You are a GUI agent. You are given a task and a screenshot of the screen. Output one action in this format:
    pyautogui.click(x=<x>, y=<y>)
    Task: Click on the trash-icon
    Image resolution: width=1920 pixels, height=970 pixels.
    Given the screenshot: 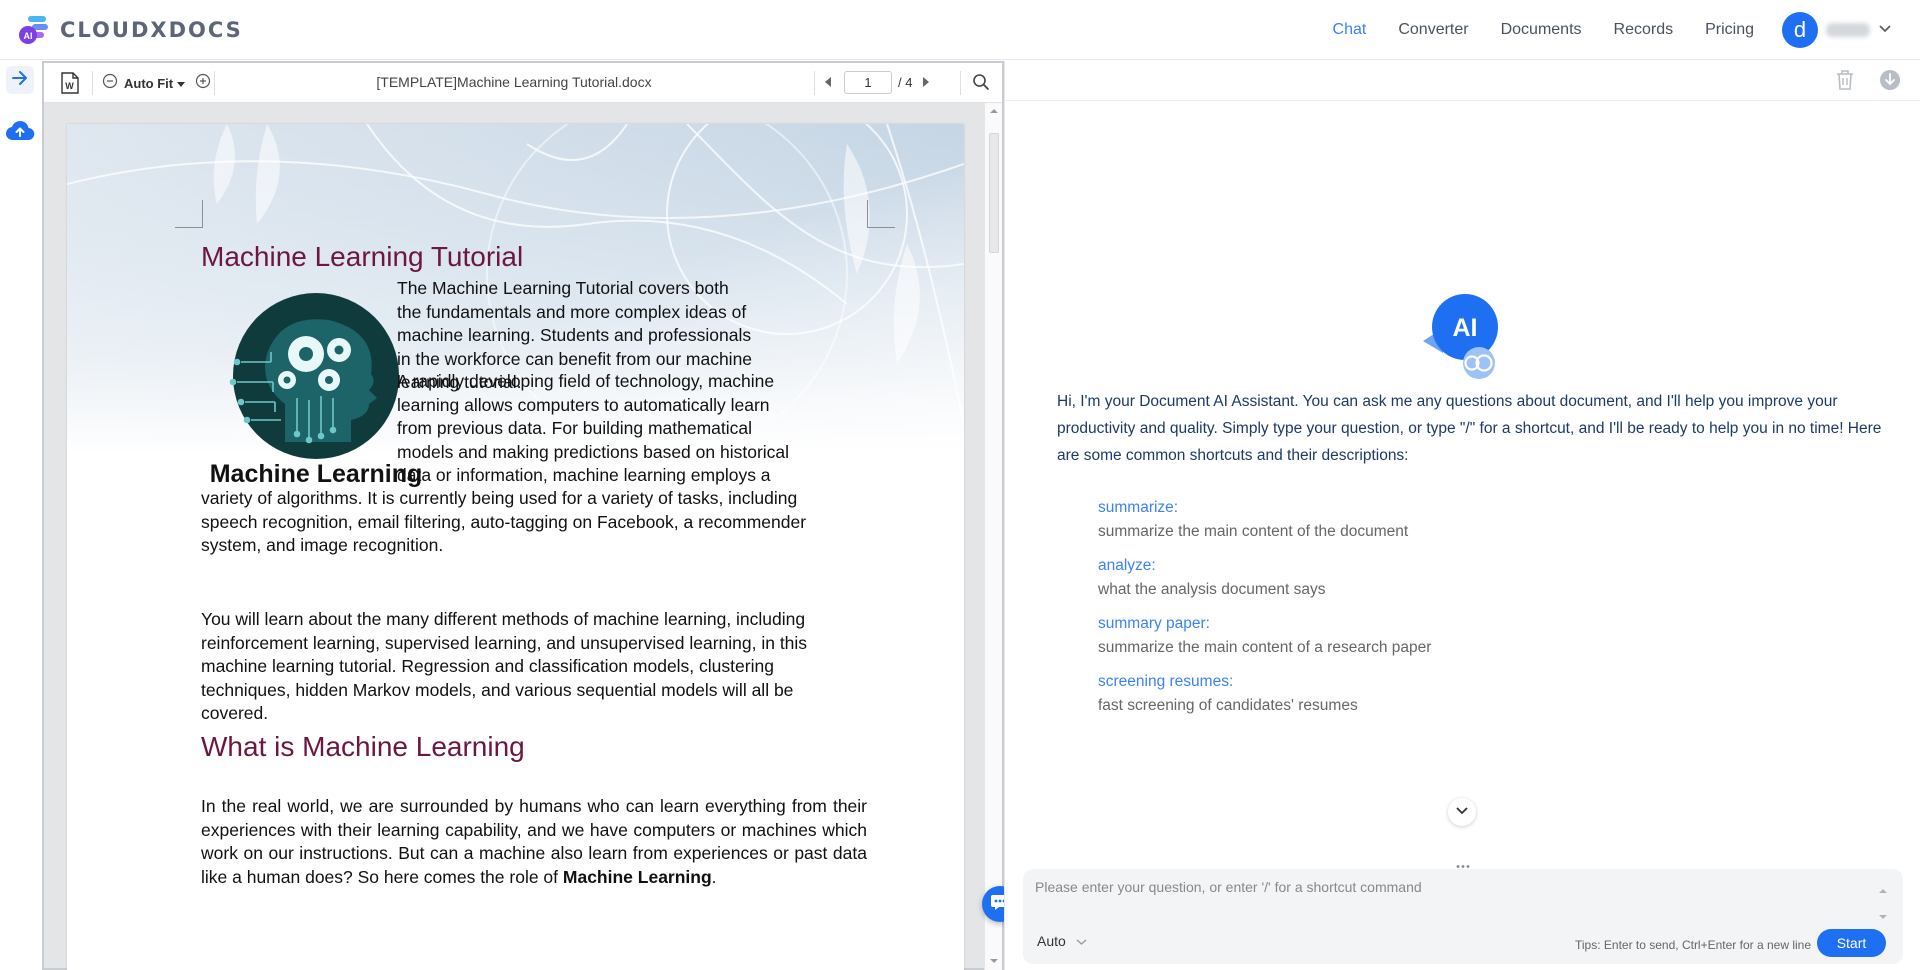 What is the action you would take?
    pyautogui.click(x=1845, y=82)
    